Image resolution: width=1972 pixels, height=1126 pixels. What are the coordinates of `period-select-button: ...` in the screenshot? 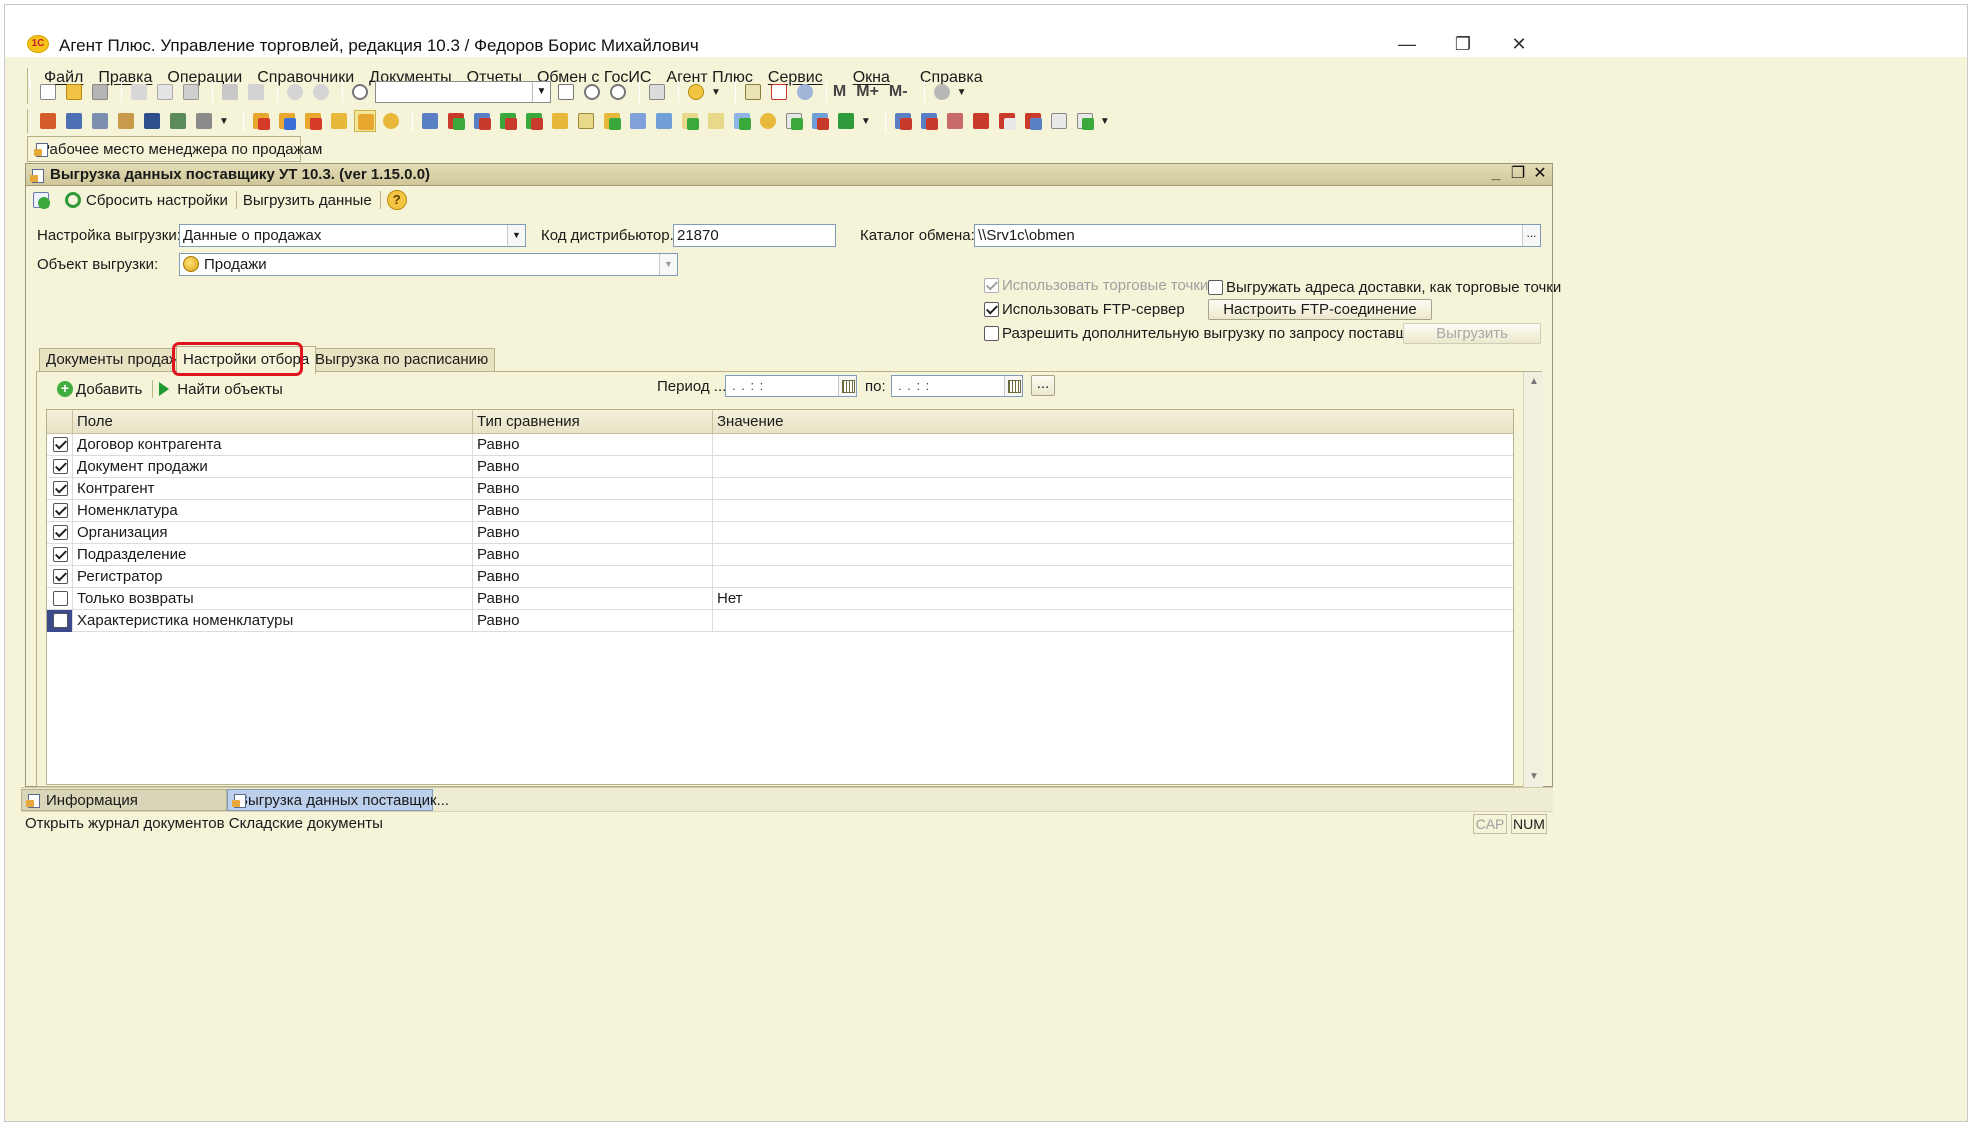 It's located at (1043, 385).